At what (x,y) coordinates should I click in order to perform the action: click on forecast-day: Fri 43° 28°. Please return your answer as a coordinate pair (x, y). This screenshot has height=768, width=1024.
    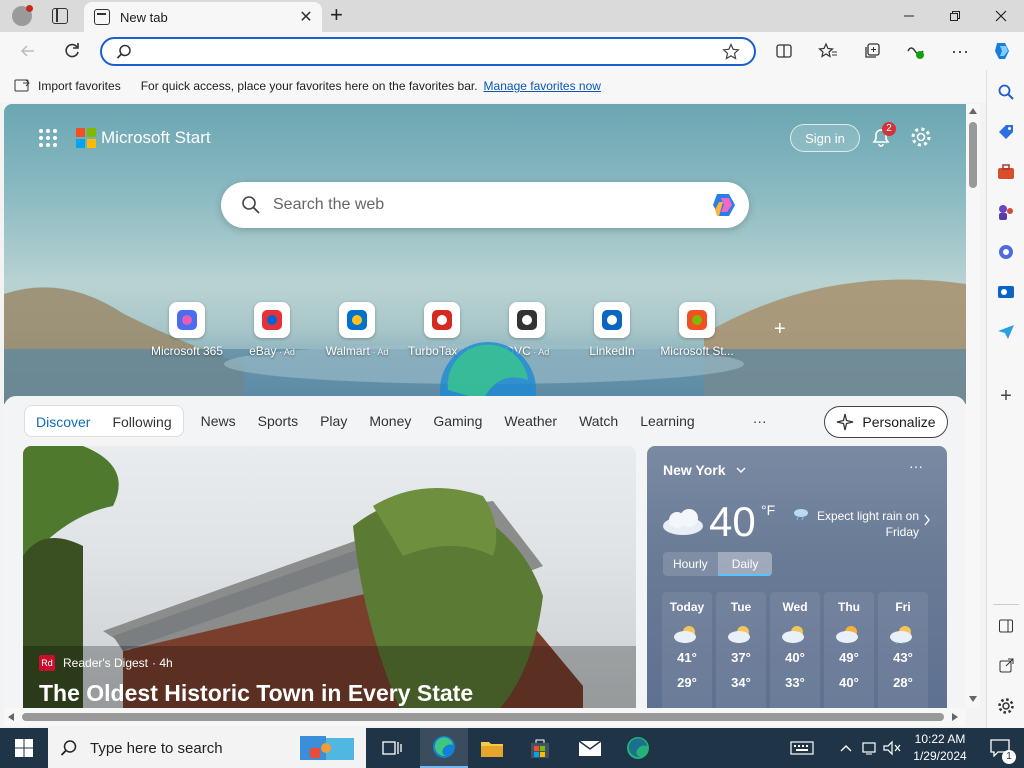
    Looking at the image, I should click on (903, 650).